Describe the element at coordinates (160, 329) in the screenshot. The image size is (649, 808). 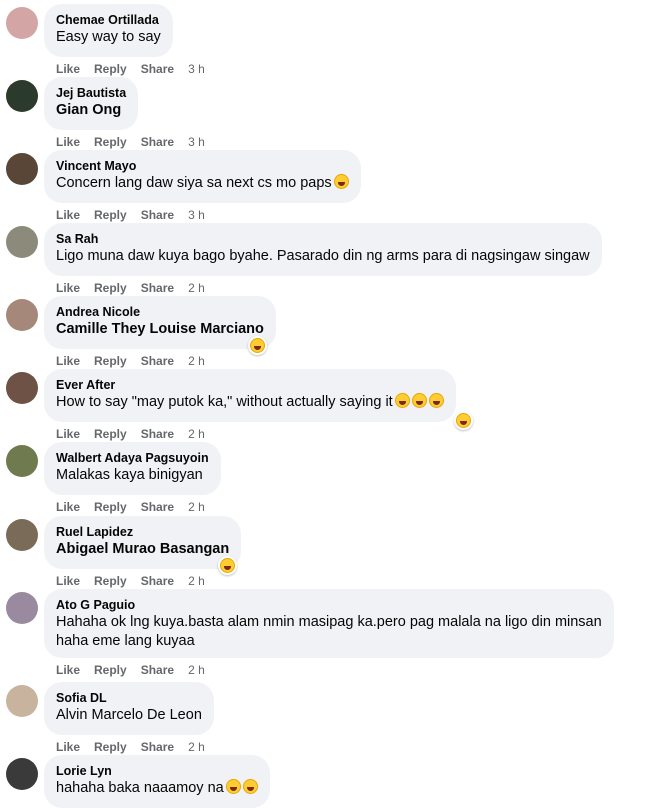
I see `tagged-name: Camille They Louise Marciano` at that location.